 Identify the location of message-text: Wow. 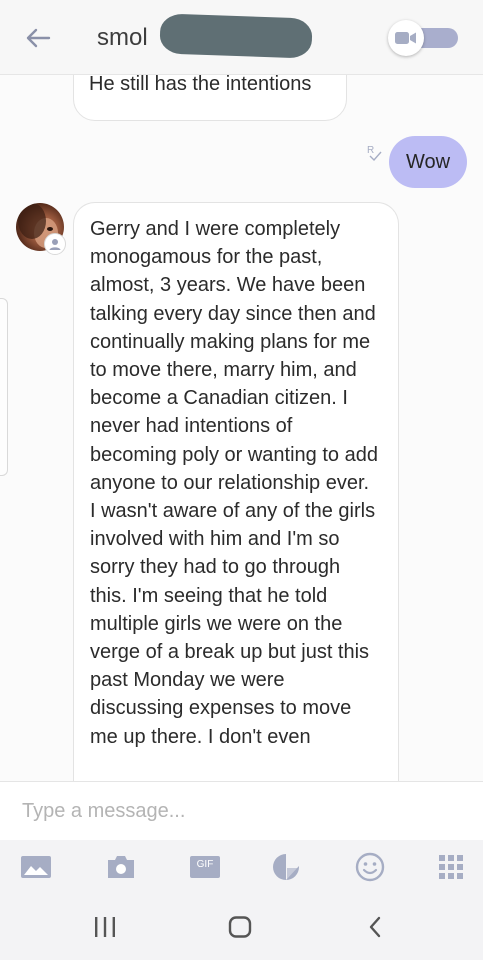
(428, 161).